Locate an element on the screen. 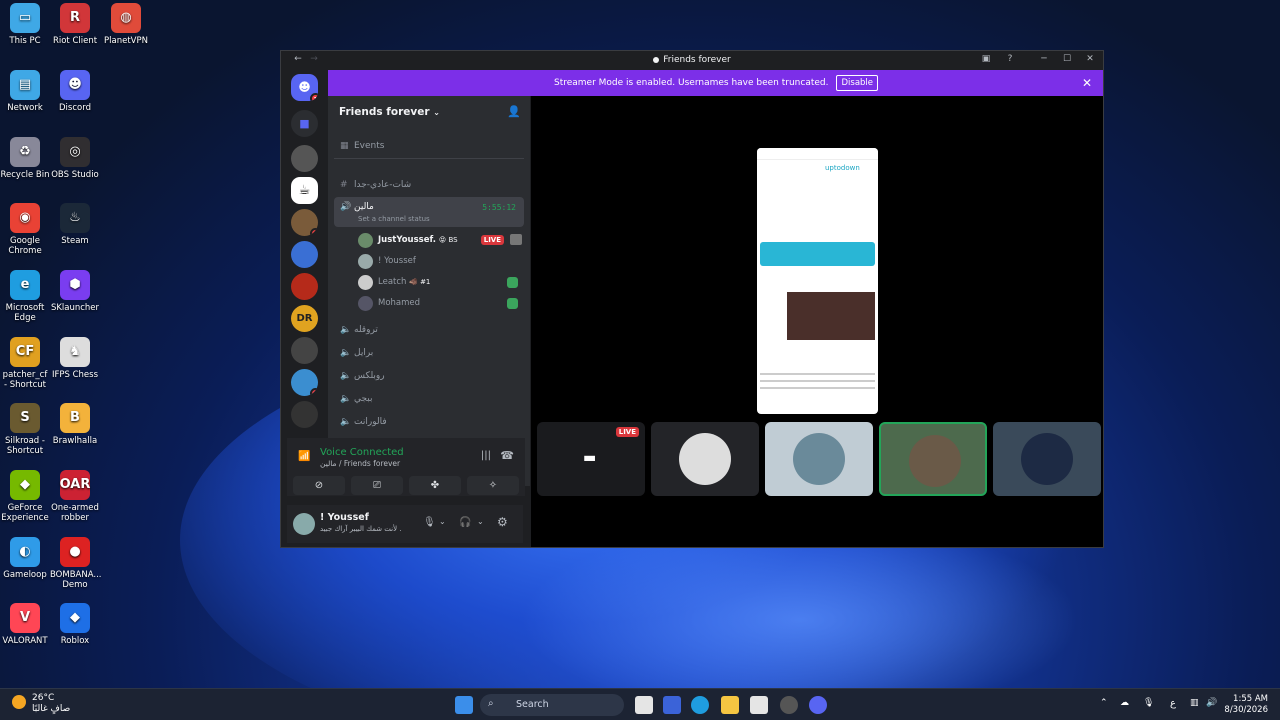 The width and height of the screenshot is (1280, 720). channel-status-text: Set a channel status is located at coordinates (394, 219).